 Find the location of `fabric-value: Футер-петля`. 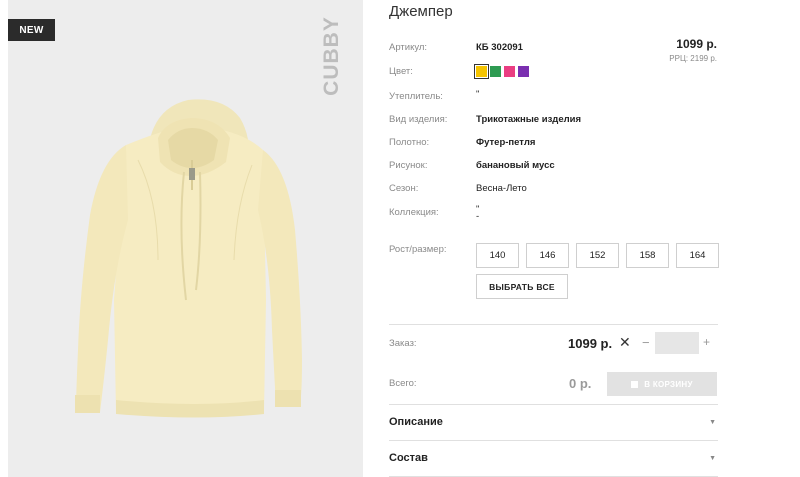

fabric-value: Футер-петля is located at coordinates (506, 142).